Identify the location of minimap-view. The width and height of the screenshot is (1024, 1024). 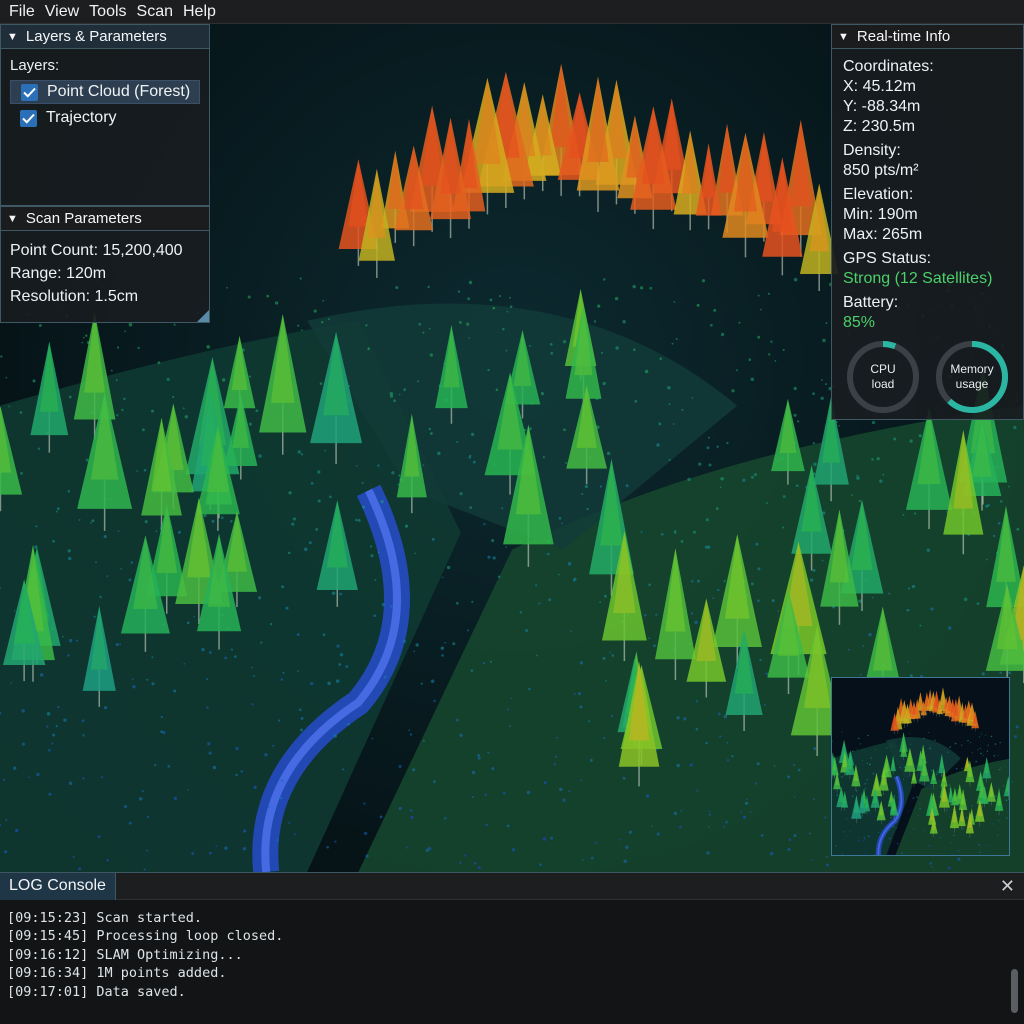
(920, 766).